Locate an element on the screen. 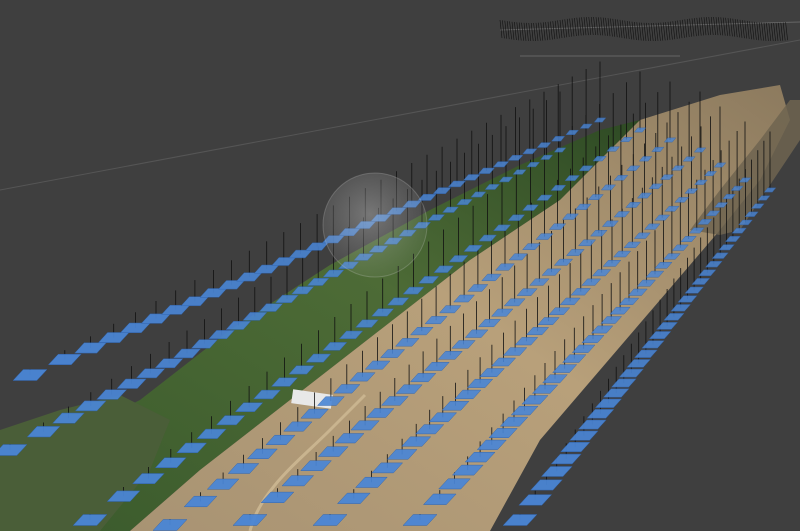  navigation-sphere-icon is located at coordinates (375, 225).